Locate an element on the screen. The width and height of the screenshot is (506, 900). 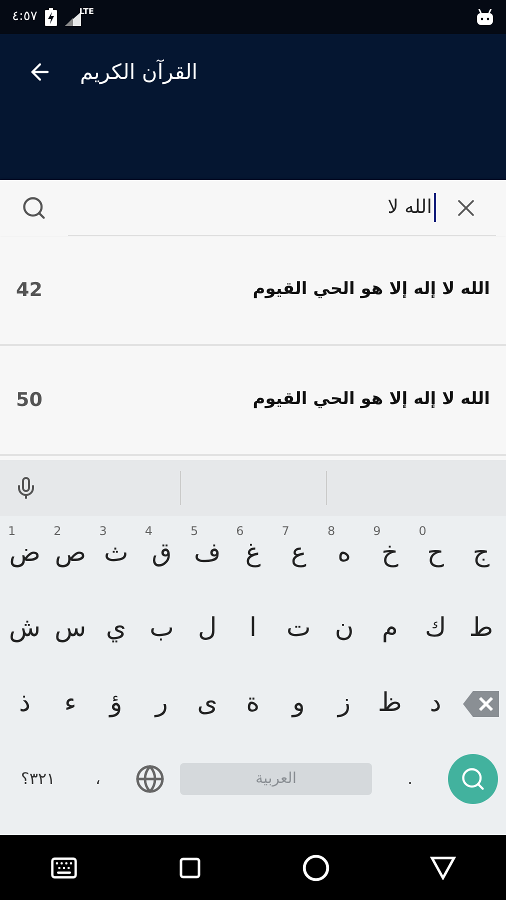
recents-button is located at coordinates (190, 868).